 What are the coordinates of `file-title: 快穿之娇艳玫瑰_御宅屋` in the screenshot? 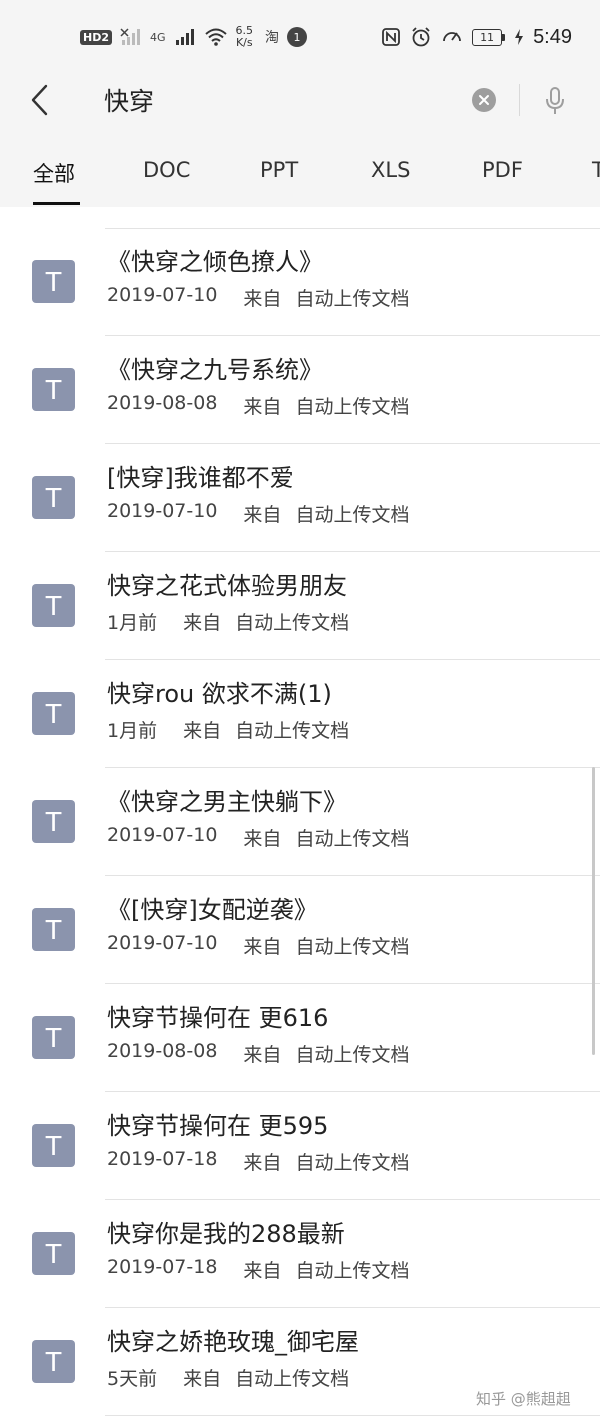 It's located at (233, 1342).